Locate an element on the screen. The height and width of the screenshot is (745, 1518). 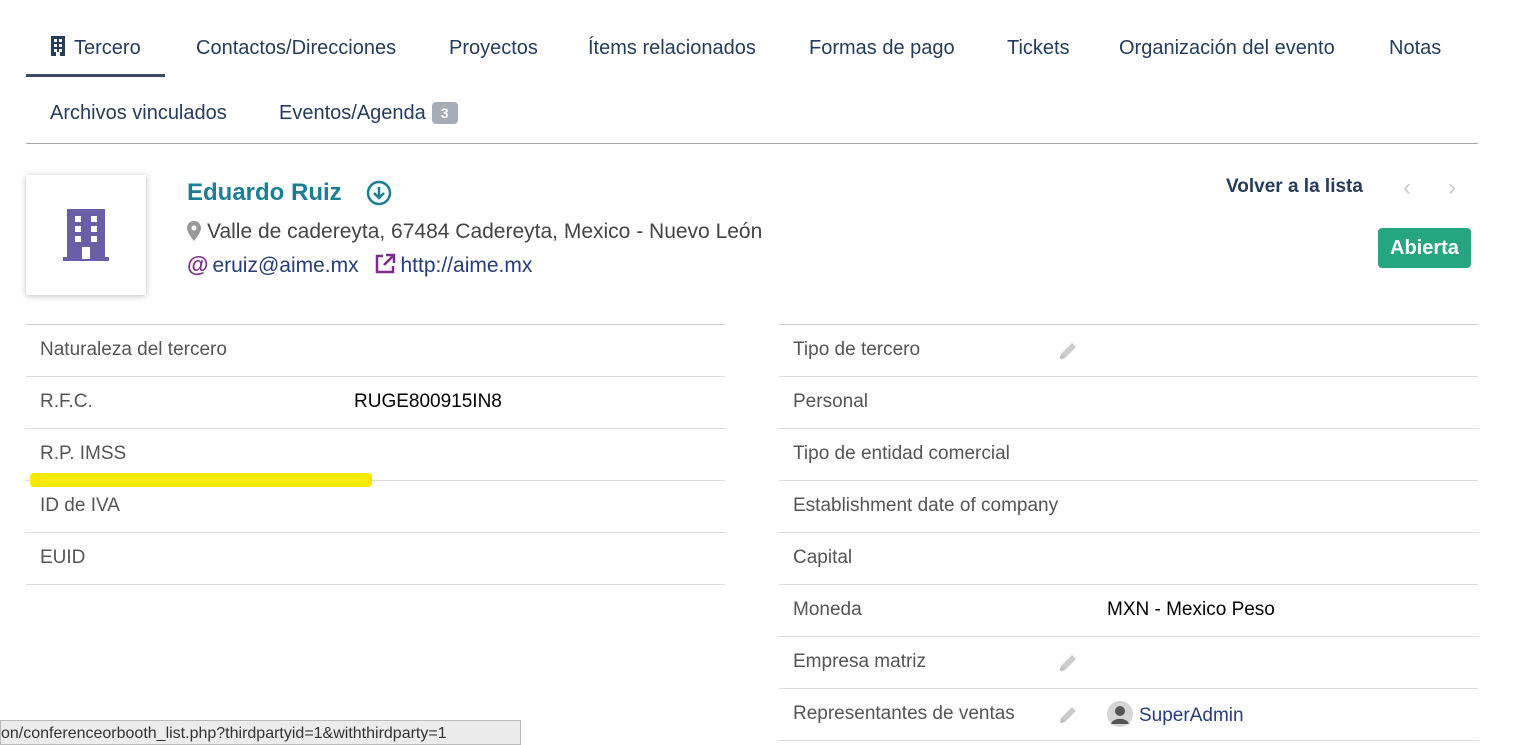
tab-eventos-agenda: Eventos/Agenda 3 is located at coordinates (368, 113).